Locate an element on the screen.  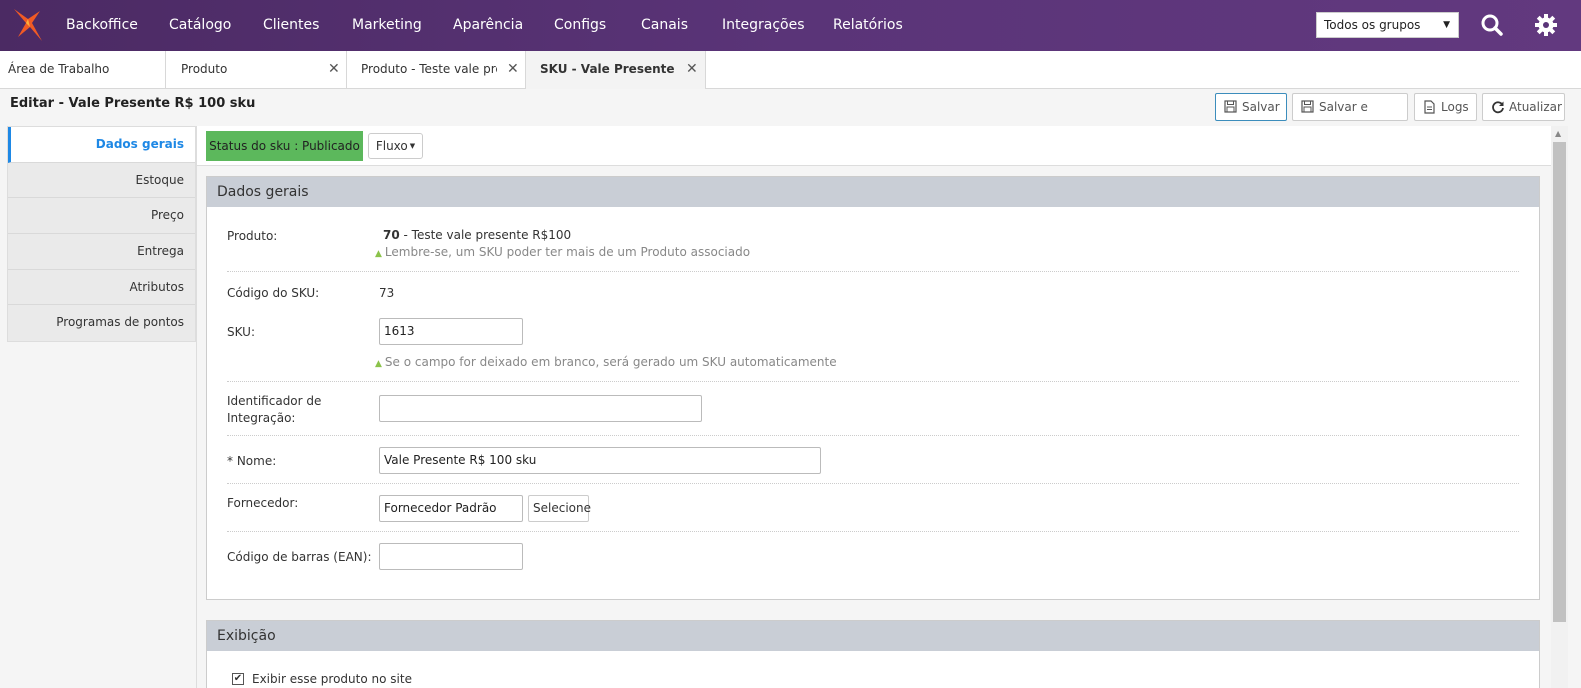
logo-icon is located at coordinates (28, 25).